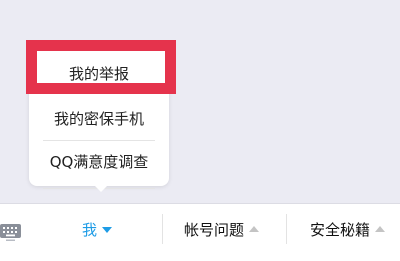 Image resolution: width=400 pixels, height=261 pixels. I want to click on caret-down-icon, so click(107, 229).